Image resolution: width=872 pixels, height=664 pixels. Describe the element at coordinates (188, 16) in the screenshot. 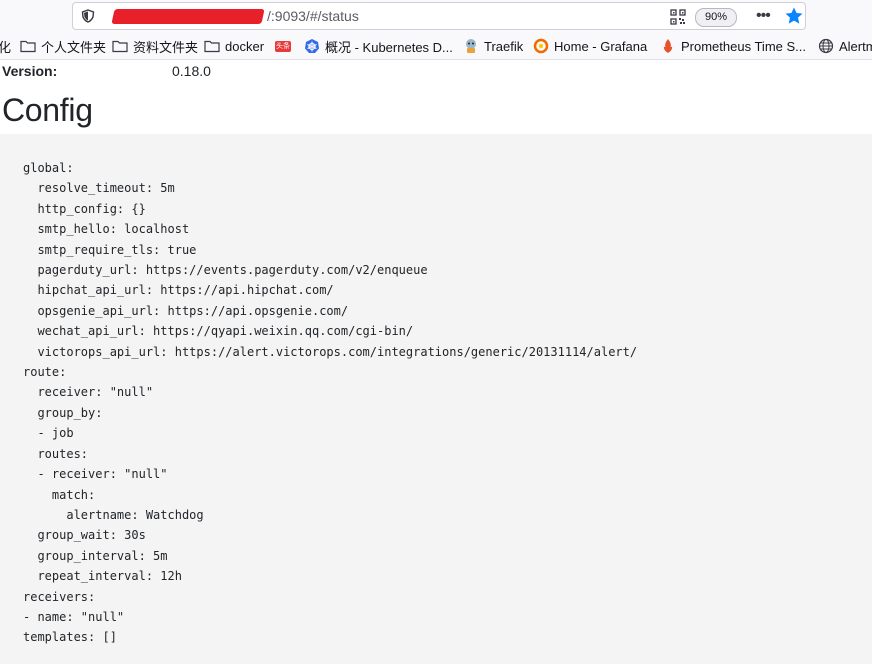

I see `redacted-host` at that location.